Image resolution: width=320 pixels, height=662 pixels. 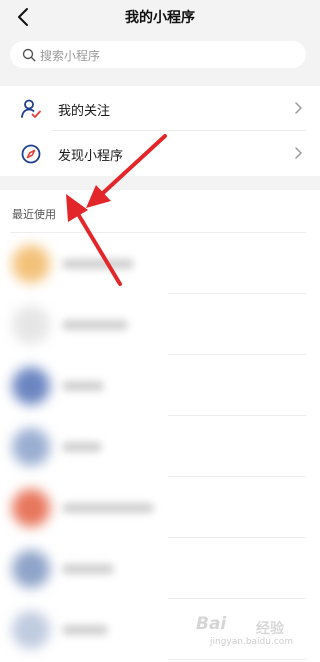 What do you see at coordinates (237, 659) in the screenshot?
I see `divider` at bounding box center [237, 659].